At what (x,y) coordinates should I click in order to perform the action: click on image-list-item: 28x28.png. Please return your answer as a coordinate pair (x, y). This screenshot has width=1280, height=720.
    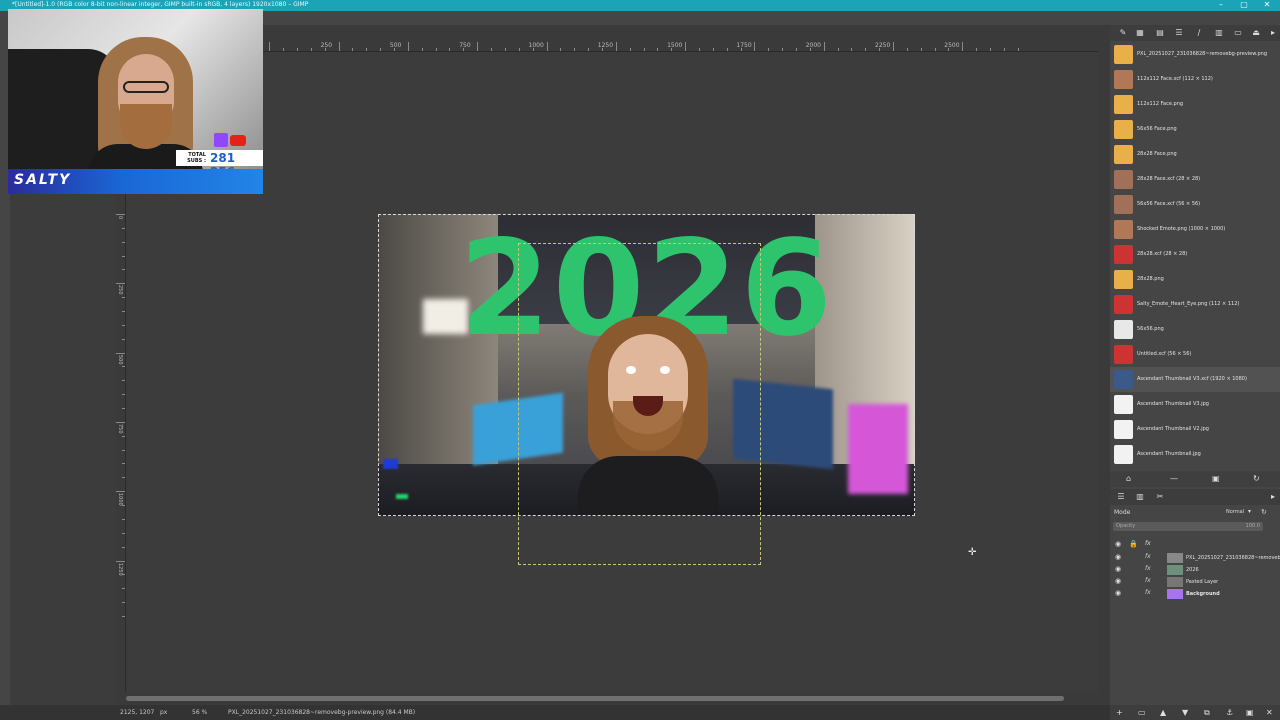
    Looking at the image, I should click on (1195, 279).